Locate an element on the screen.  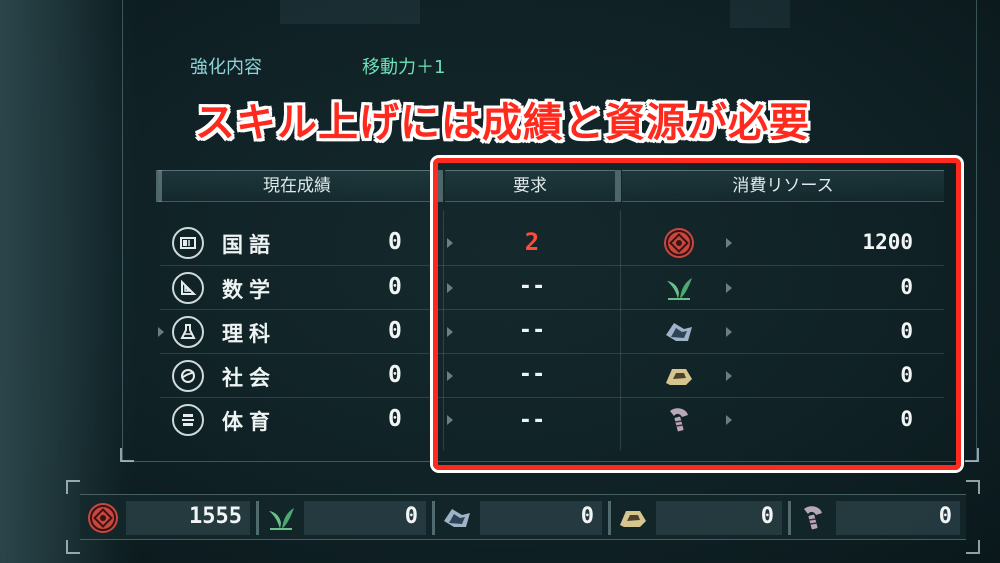
resource-cell-coin: 1555 is located at coordinates (168, 518).